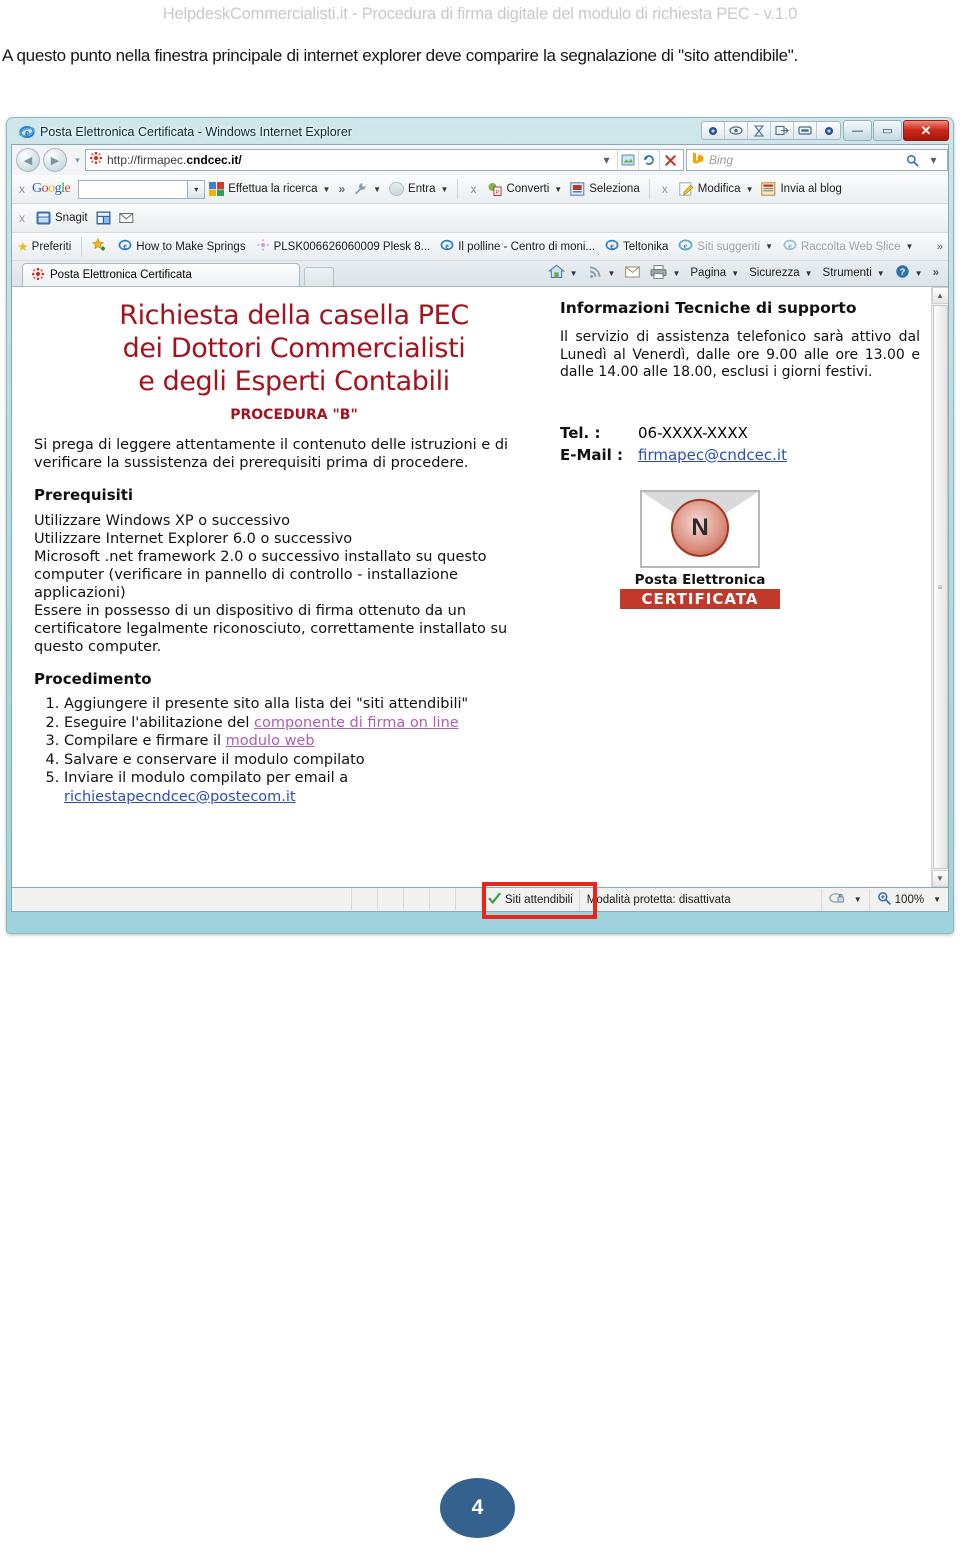  Describe the element at coordinates (319, 276) in the screenshot. I see `new-tab-button` at that location.